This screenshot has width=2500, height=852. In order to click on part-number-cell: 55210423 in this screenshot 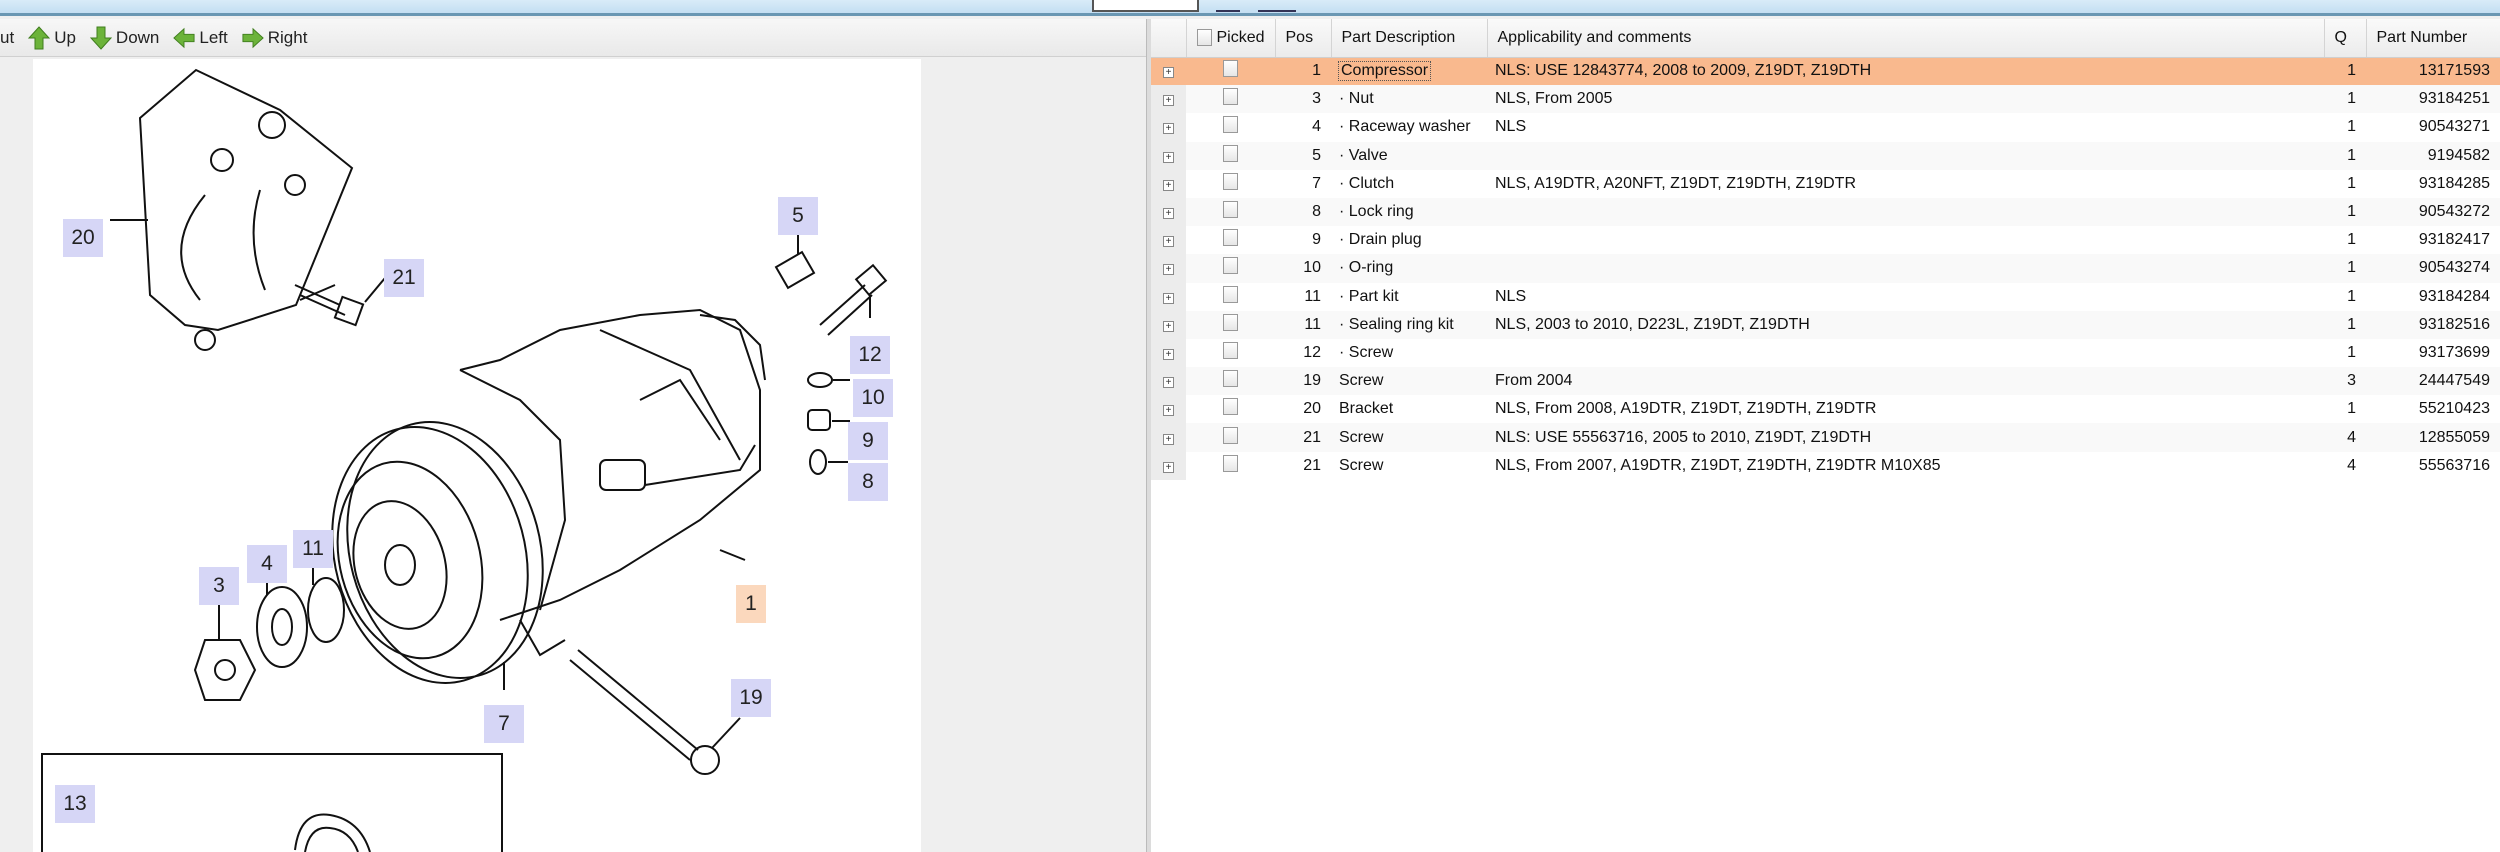, I will do `click(2454, 409)`.